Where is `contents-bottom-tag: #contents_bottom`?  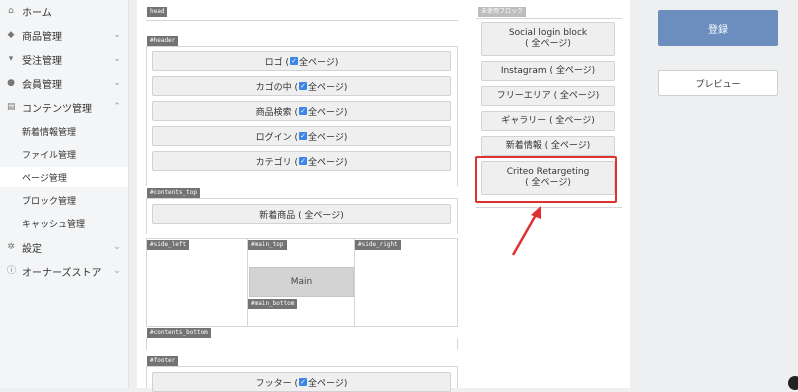
contents-bottom-tag: #contents_bottom is located at coordinates (179, 333).